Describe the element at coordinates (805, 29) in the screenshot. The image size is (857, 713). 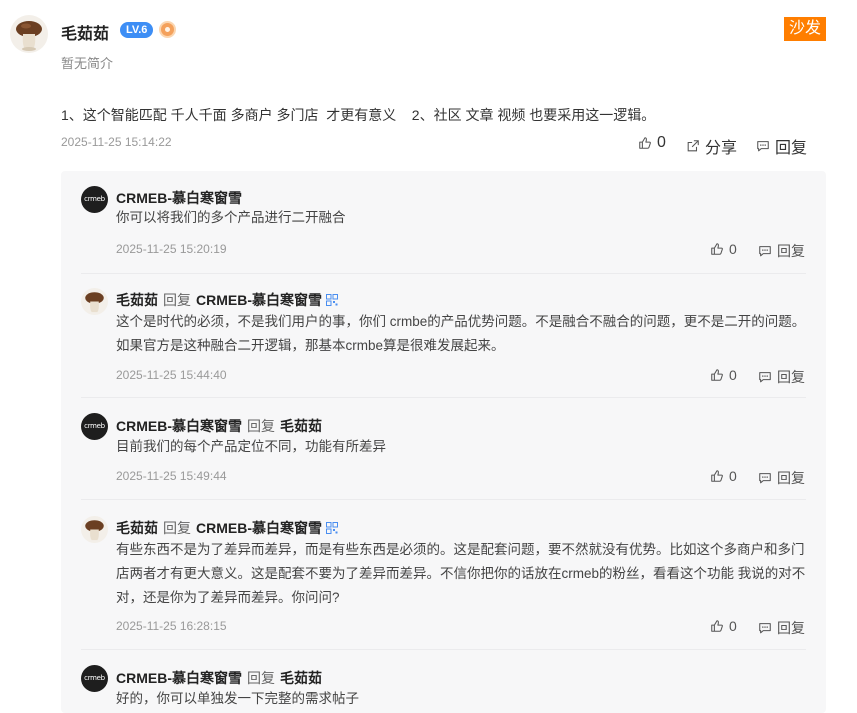
I see `sofa-badge: 沙发` at that location.